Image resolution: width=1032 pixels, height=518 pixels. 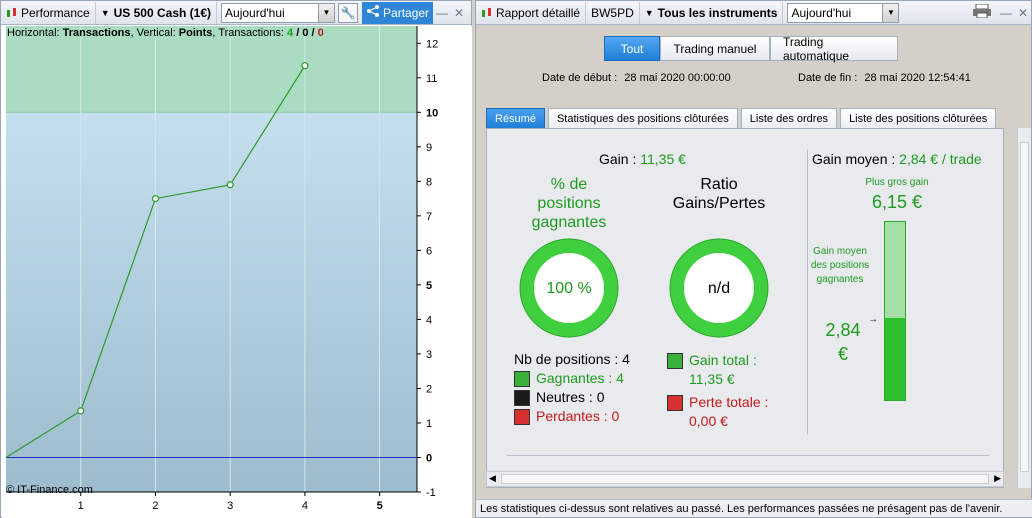 What do you see at coordinates (35, 33) in the screenshot?
I see `chart-header-prefix: Horizontal:` at bounding box center [35, 33].